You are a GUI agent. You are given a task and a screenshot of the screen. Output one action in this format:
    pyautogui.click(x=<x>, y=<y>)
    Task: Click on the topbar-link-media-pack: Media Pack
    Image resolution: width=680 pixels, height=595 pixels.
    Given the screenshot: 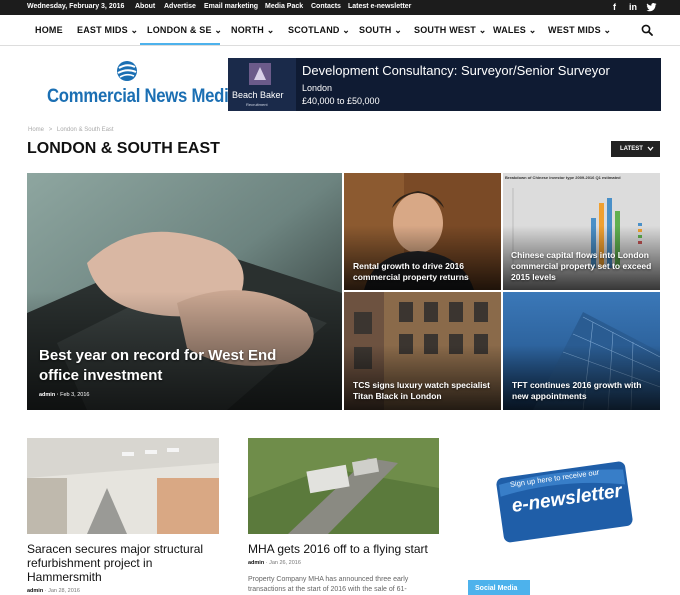 What is the action you would take?
    pyautogui.click(x=284, y=6)
    